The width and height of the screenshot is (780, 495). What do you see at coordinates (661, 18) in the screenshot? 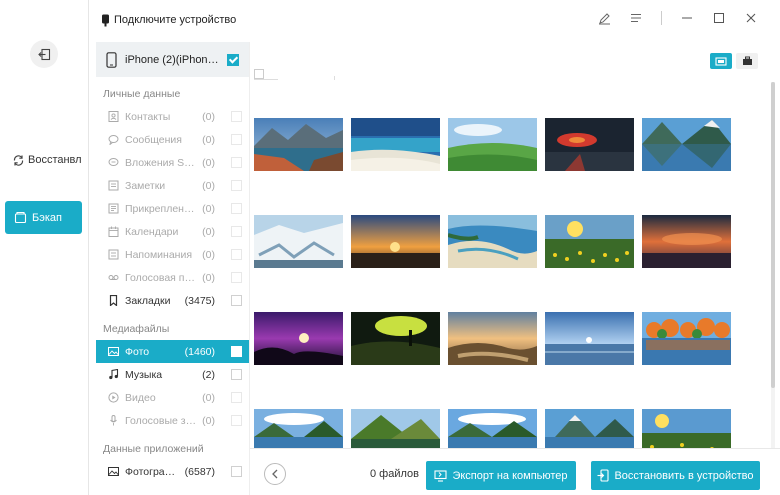
I see `controls-divider` at bounding box center [661, 18].